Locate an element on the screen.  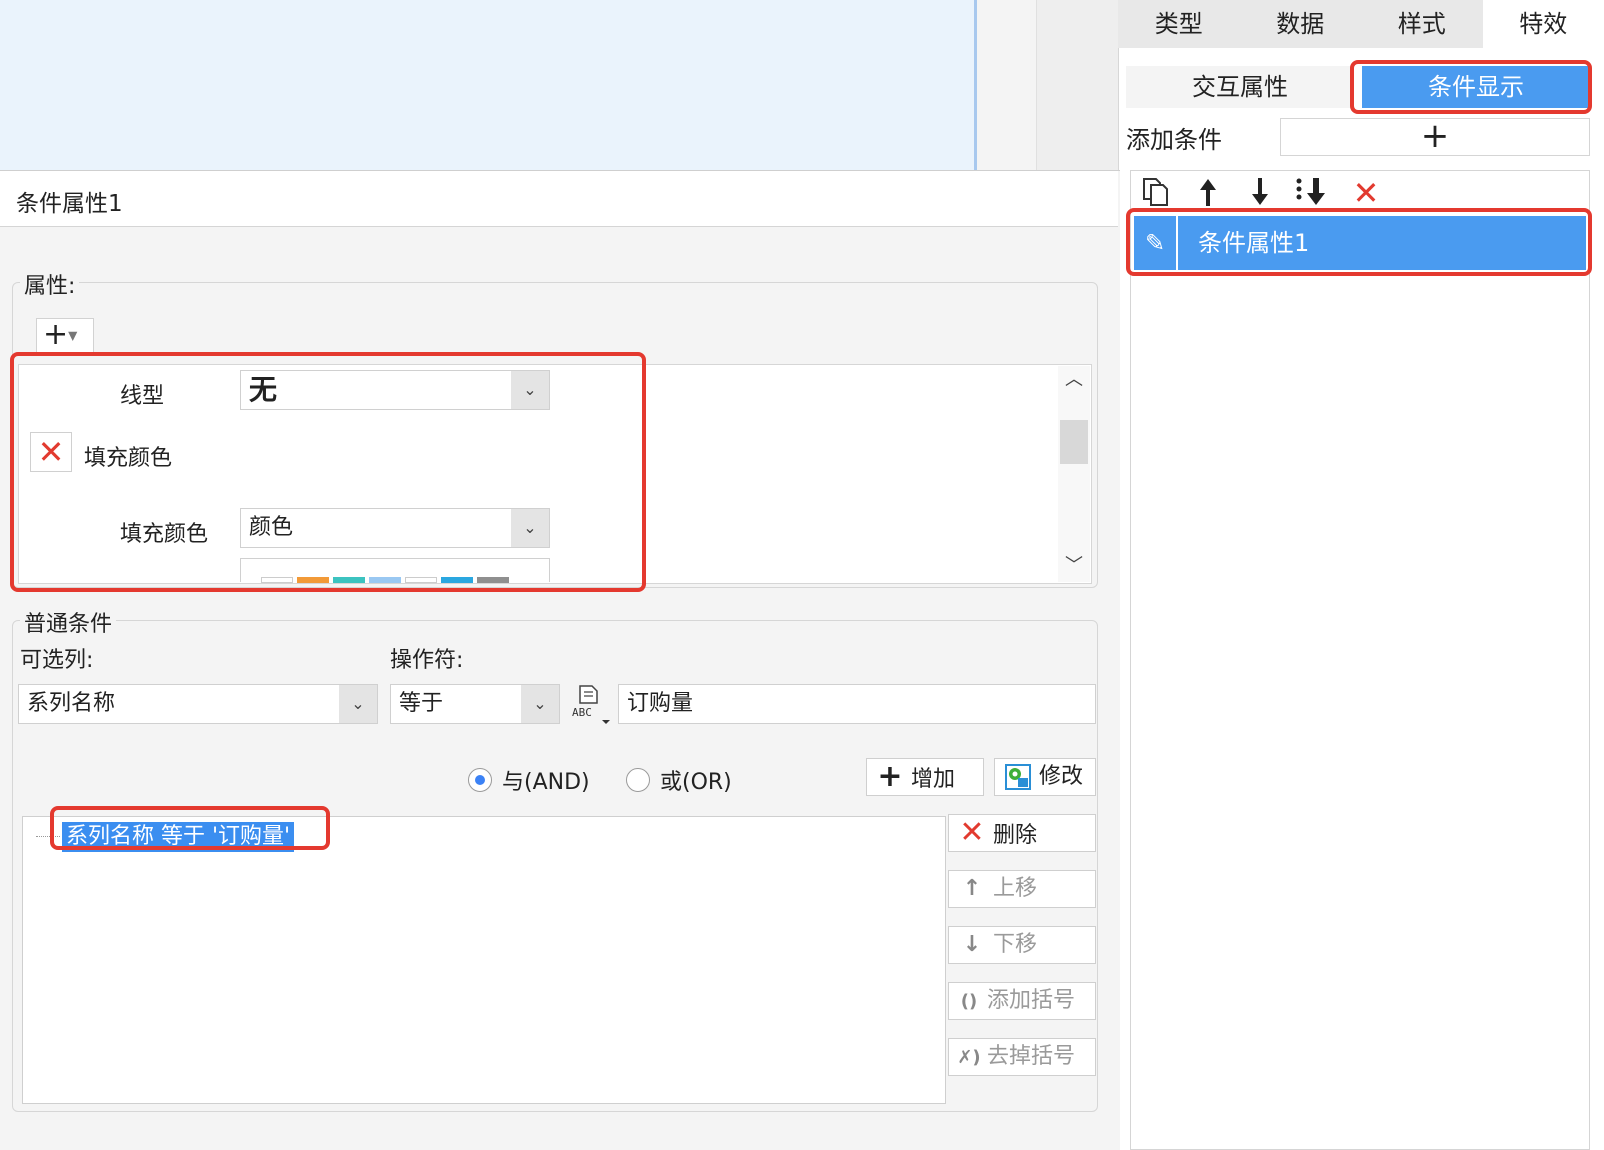
add-condition-button: + is located at coordinates (1435, 137).